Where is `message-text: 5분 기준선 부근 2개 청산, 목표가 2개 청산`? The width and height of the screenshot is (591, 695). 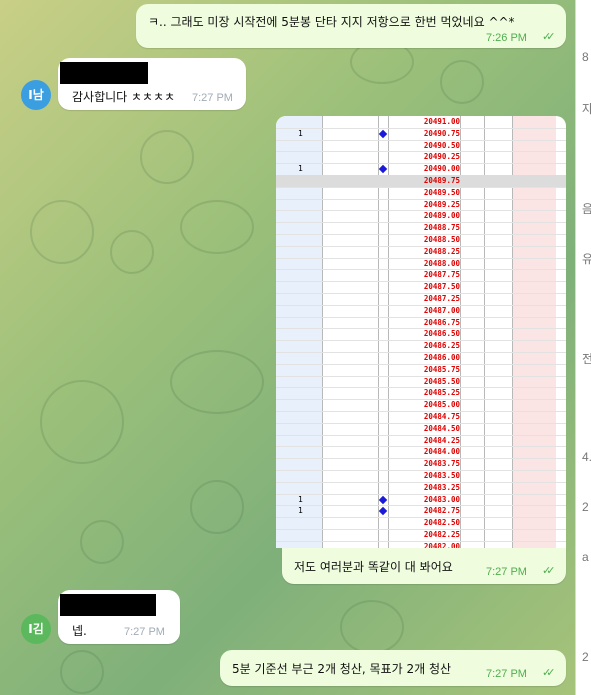 message-text: 5분 기준선 부근 2개 청산, 목표가 2개 청산 is located at coordinates (342, 669).